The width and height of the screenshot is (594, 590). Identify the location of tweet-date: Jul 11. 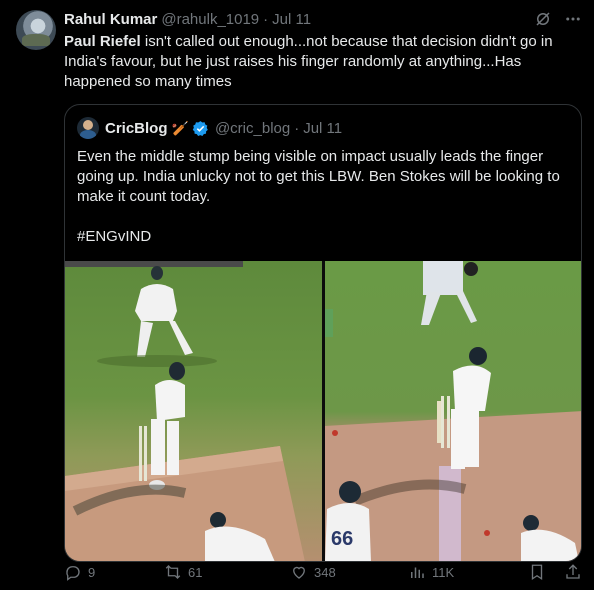
(291, 20).